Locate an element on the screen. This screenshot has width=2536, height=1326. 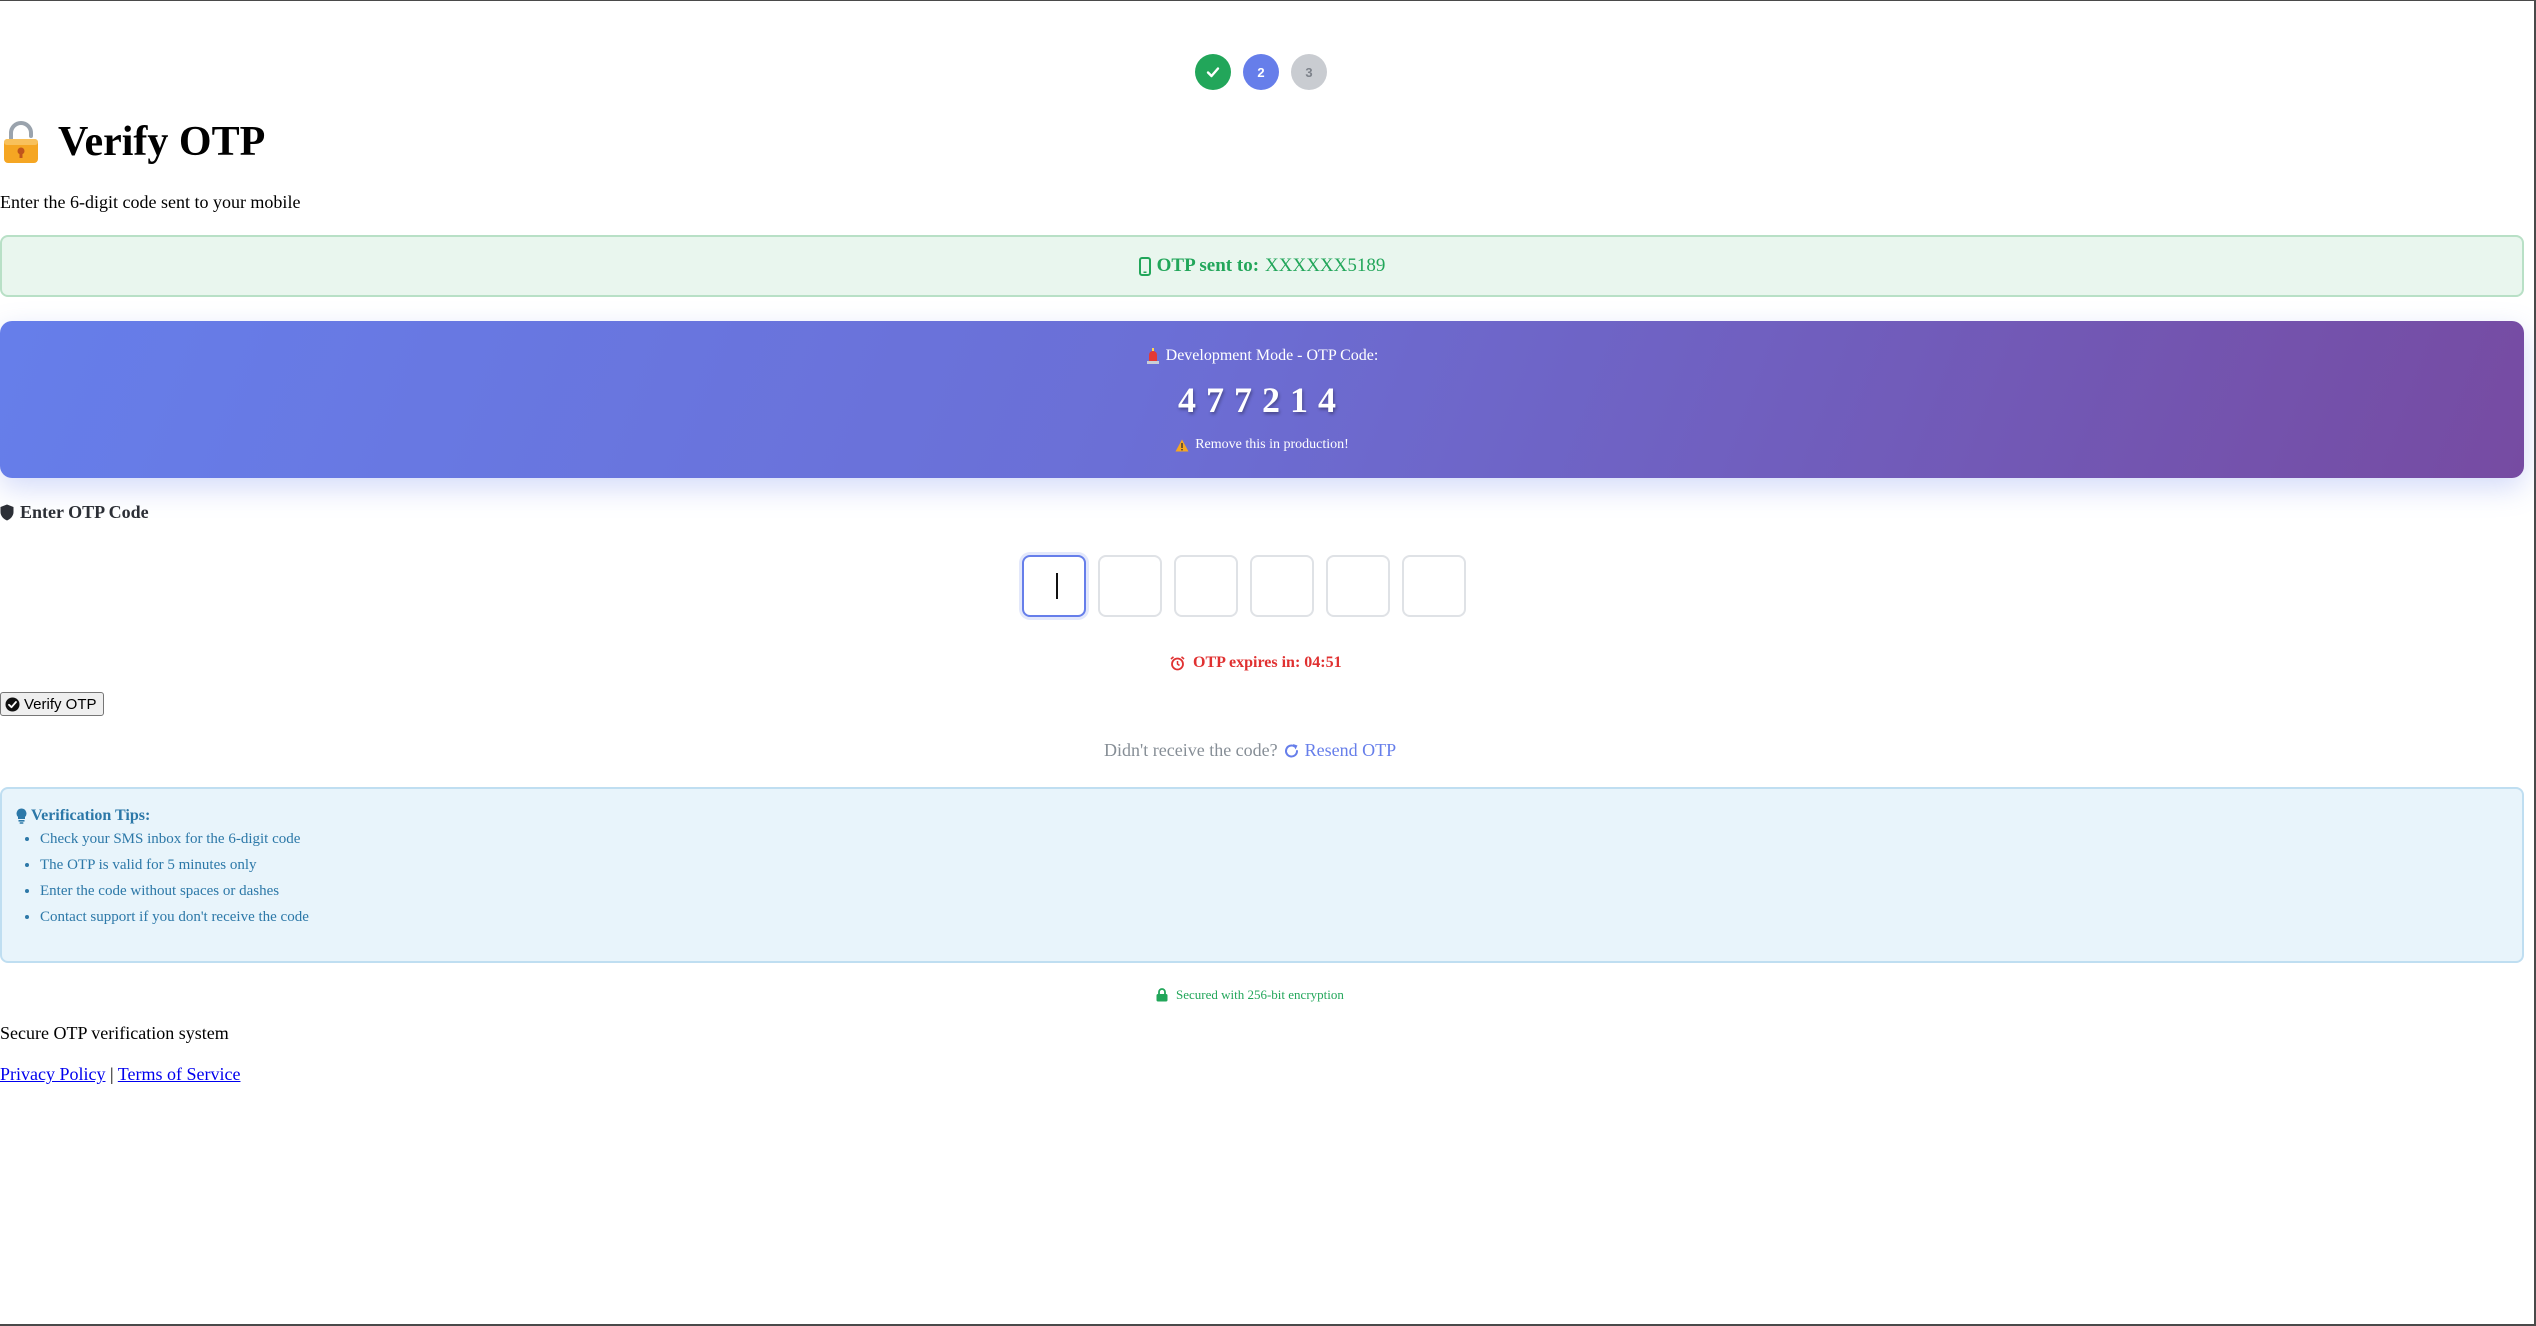
otp-expiry-text: OTP expires in: 04:51 is located at coordinates (1267, 662).